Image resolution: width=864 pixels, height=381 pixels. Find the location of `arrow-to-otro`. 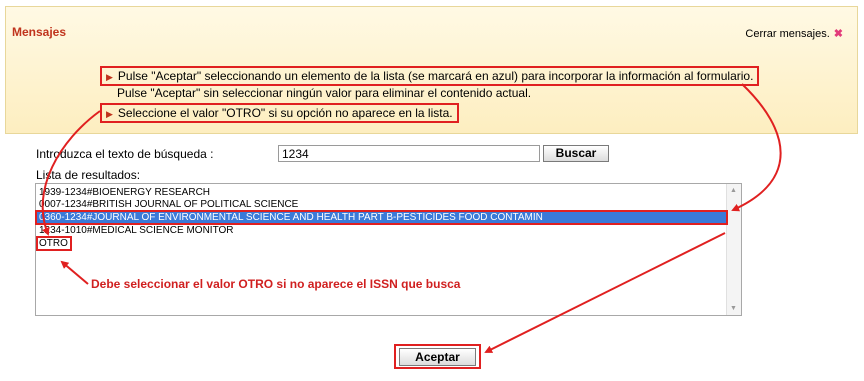

arrow-to-otro is located at coordinates (71, 173).